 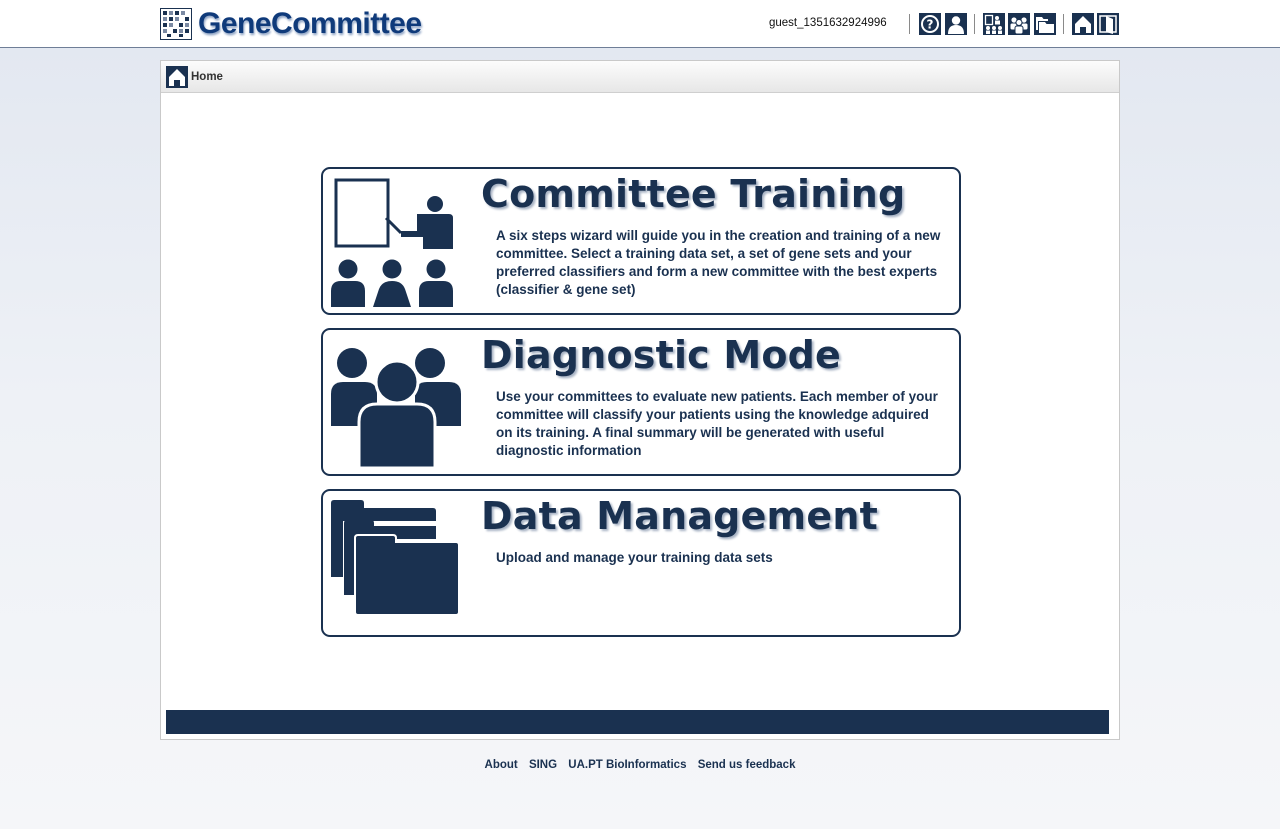 I want to click on footer-link-about: About, so click(x=501, y=765).